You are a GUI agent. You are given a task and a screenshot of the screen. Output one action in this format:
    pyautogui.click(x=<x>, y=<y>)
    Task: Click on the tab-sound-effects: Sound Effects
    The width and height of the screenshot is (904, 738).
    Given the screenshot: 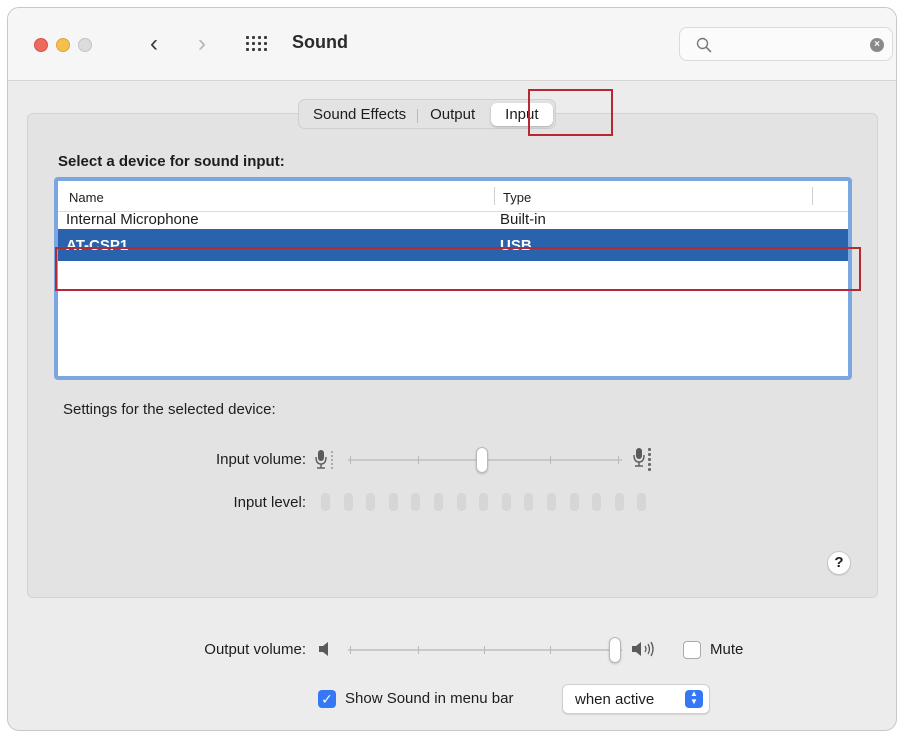 What is the action you would take?
    pyautogui.click(x=360, y=114)
    